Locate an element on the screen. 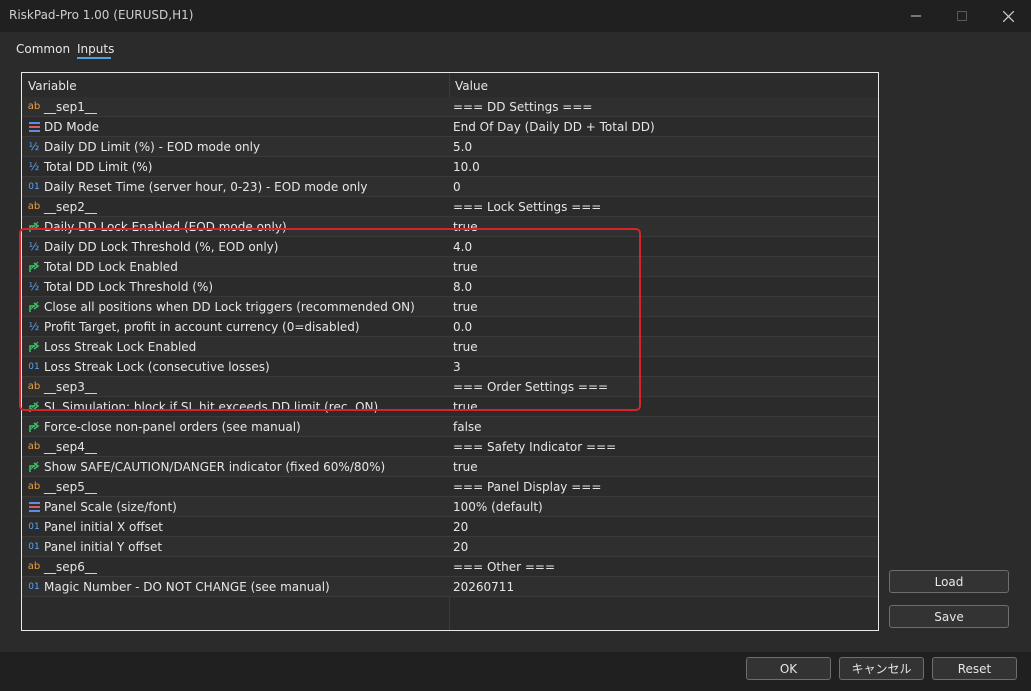 The image size is (1031, 691). variable-value: 100% (default) is located at coordinates (498, 507).